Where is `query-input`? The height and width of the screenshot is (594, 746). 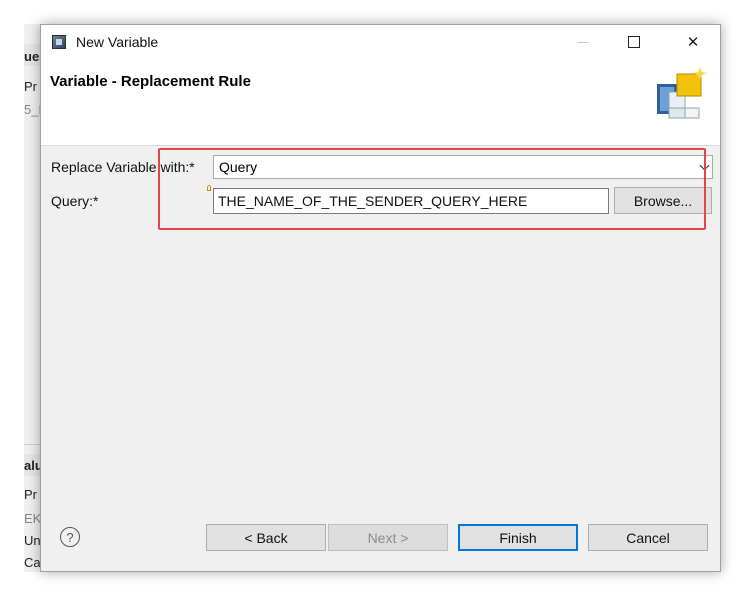 query-input is located at coordinates (411, 201).